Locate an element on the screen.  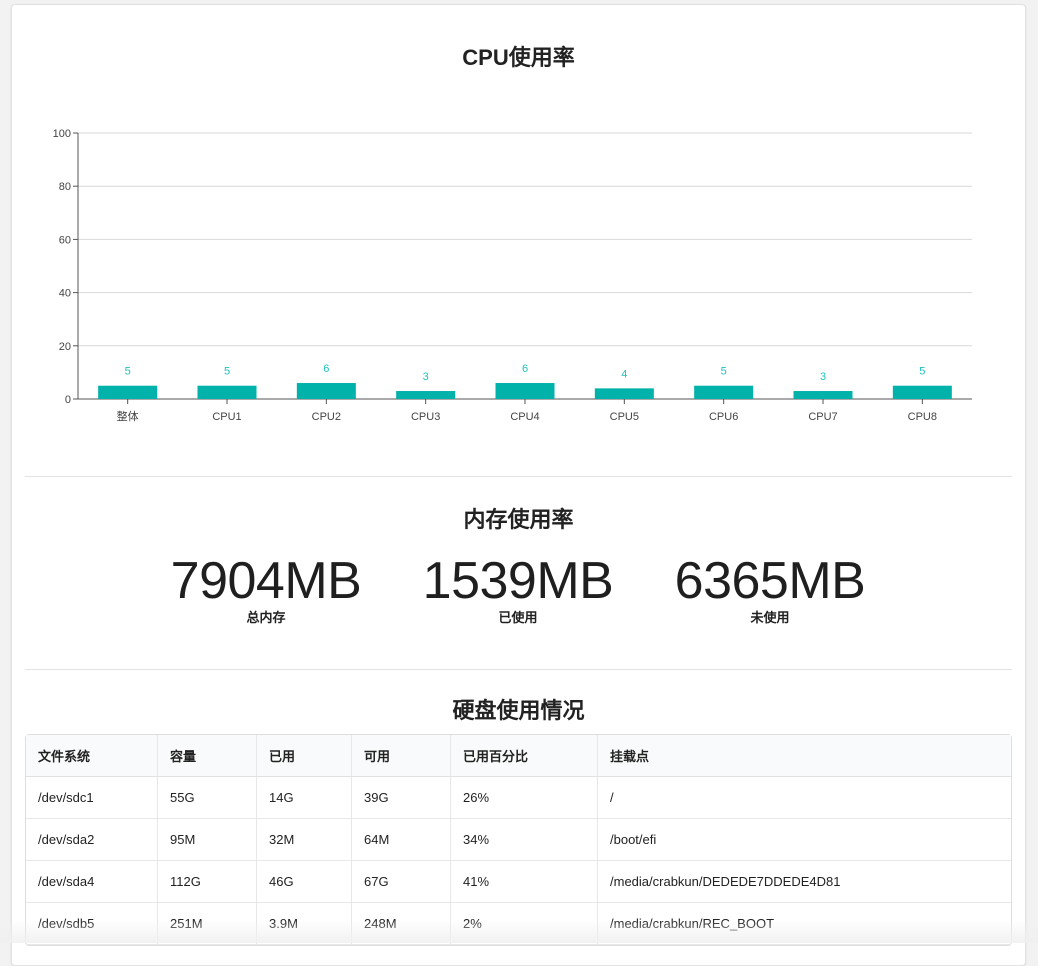
y-tick-label: 40 is located at coordinates (65, 294).